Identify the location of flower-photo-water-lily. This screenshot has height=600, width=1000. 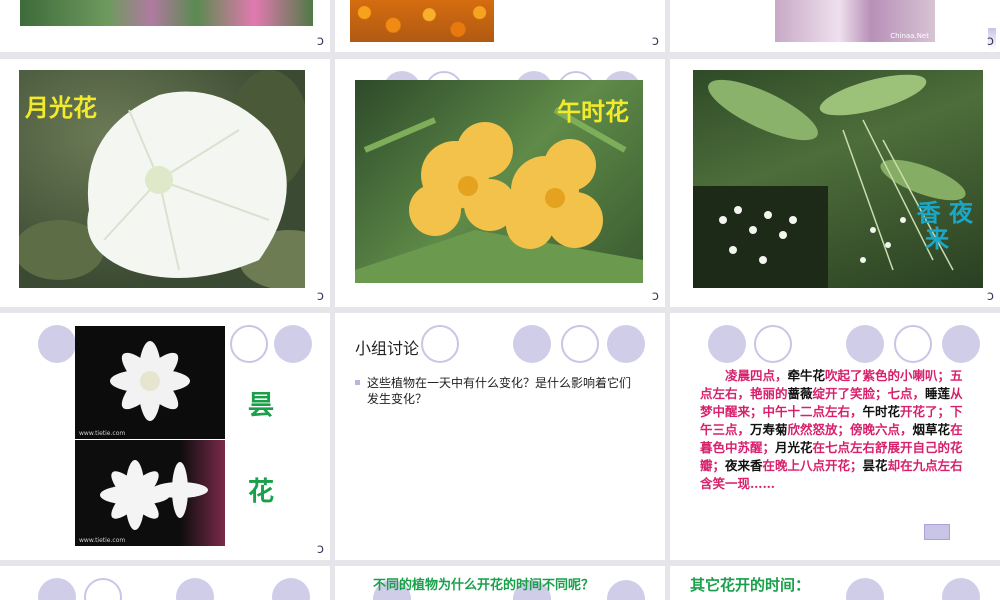
(166, 13).